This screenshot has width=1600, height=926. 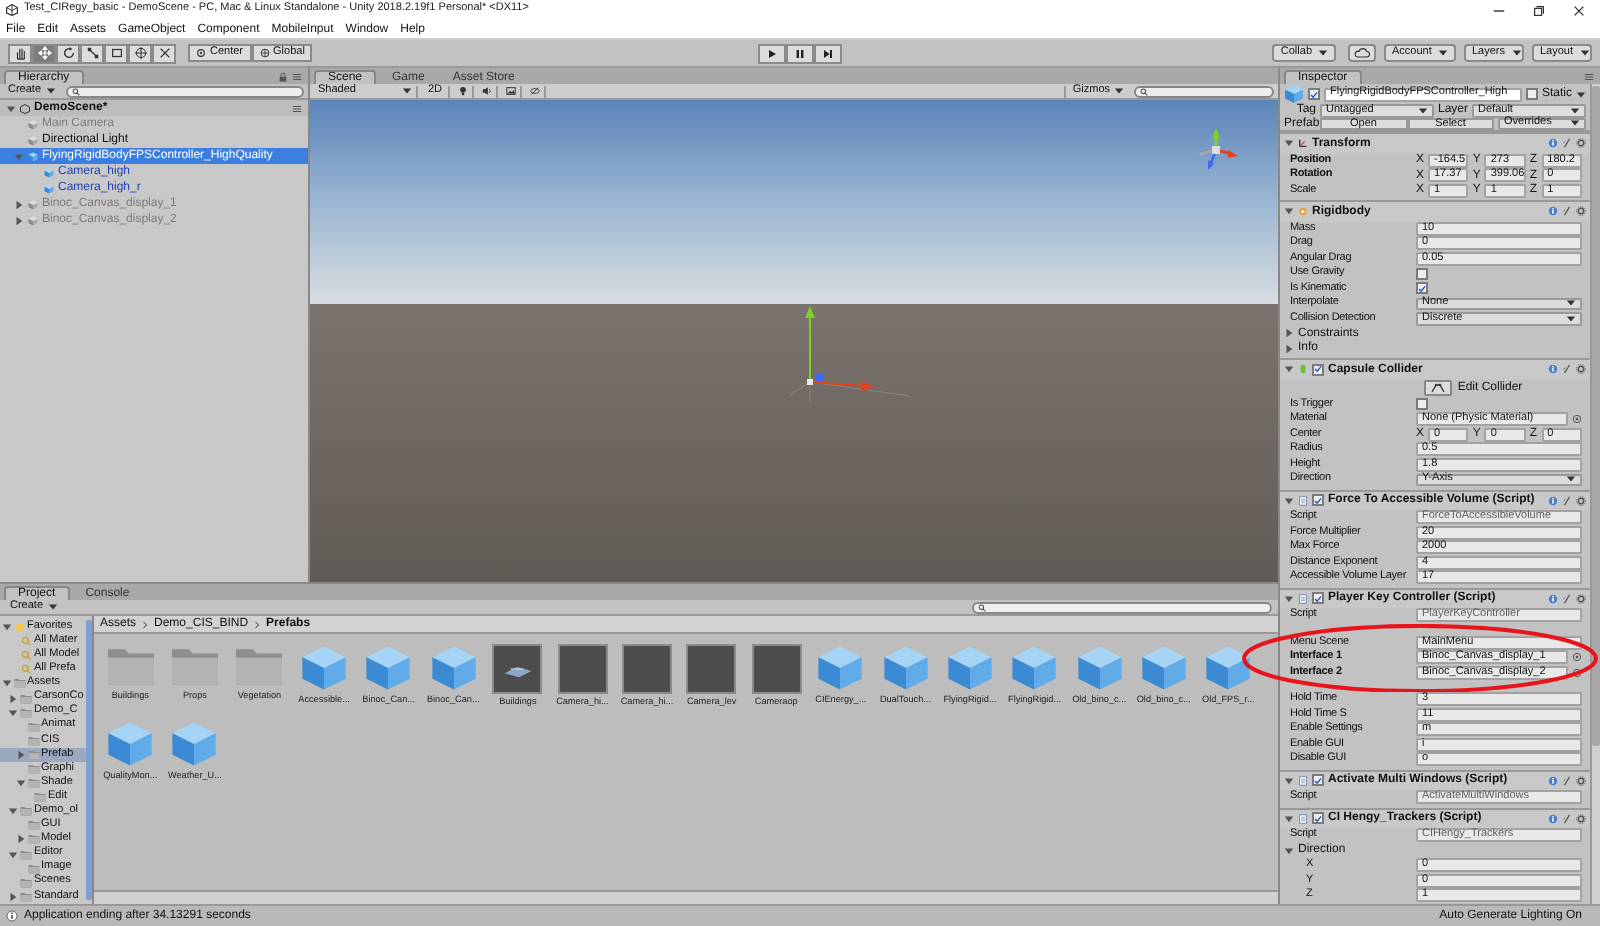 I want to click on step-button, so click(x=828, y=53).